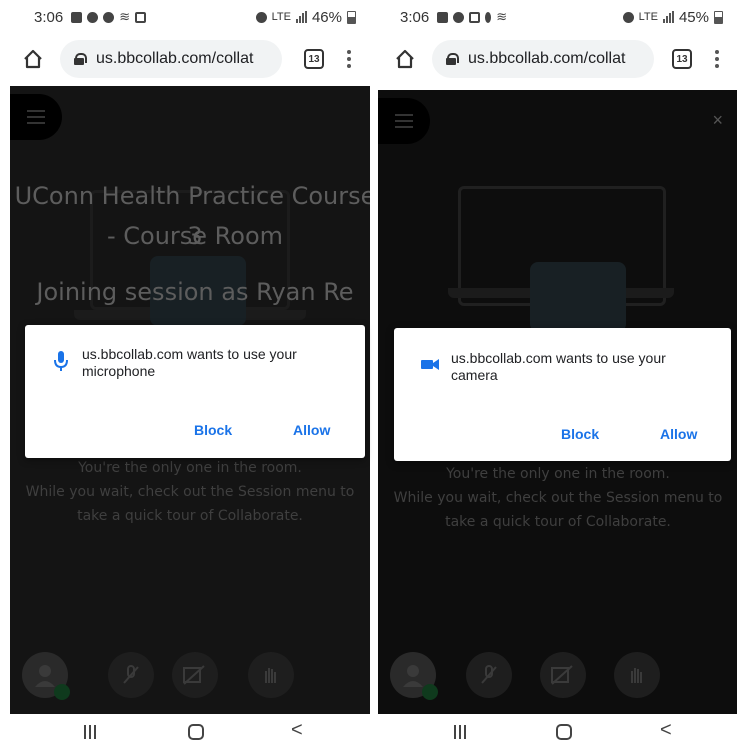  What do you see at coordinates (61, 361) in the screenshot?
I see `microphone-icon` at bounding box center [61, 361].